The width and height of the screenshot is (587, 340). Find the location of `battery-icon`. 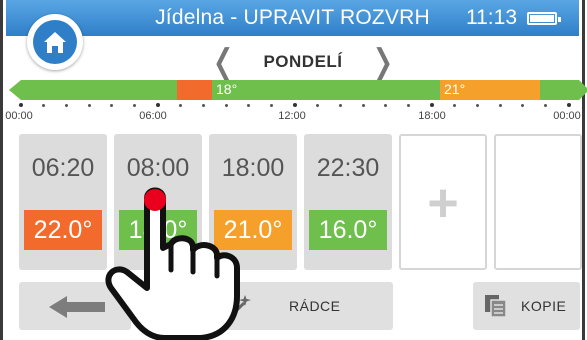

battery-icon is located at coordinates (544, 18).